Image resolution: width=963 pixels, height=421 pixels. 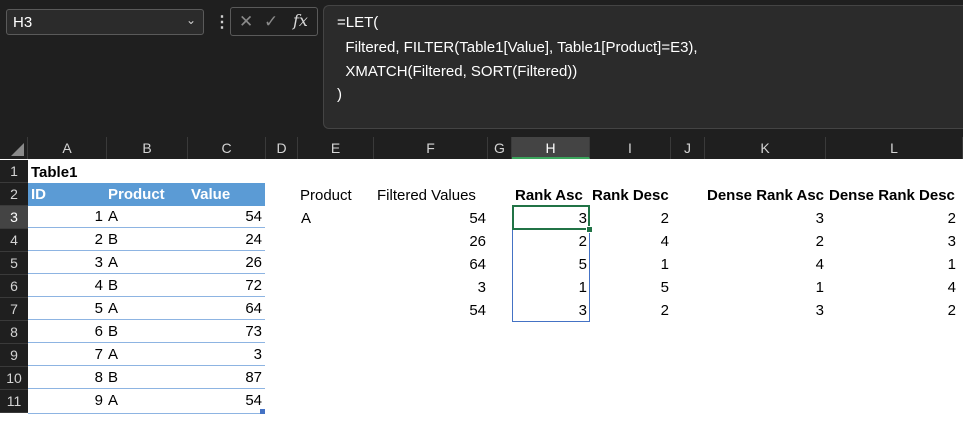 I want to click on product-criteria-cell: A, so click(x=306, y=218).